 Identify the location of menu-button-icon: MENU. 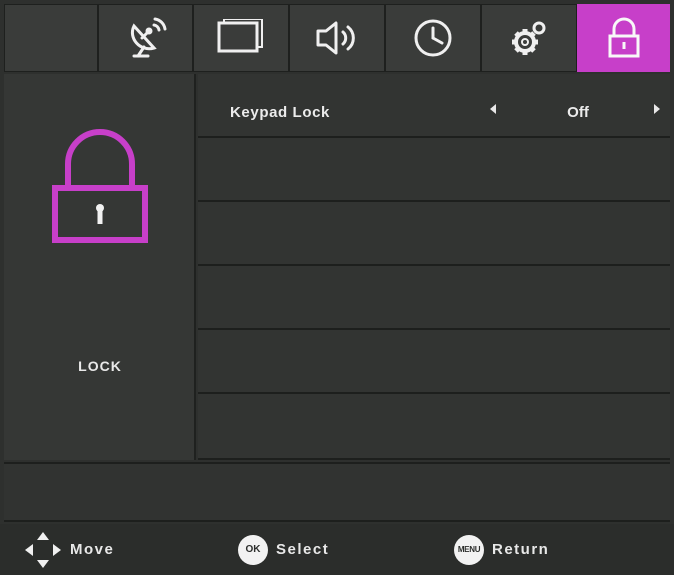
(469, 549).